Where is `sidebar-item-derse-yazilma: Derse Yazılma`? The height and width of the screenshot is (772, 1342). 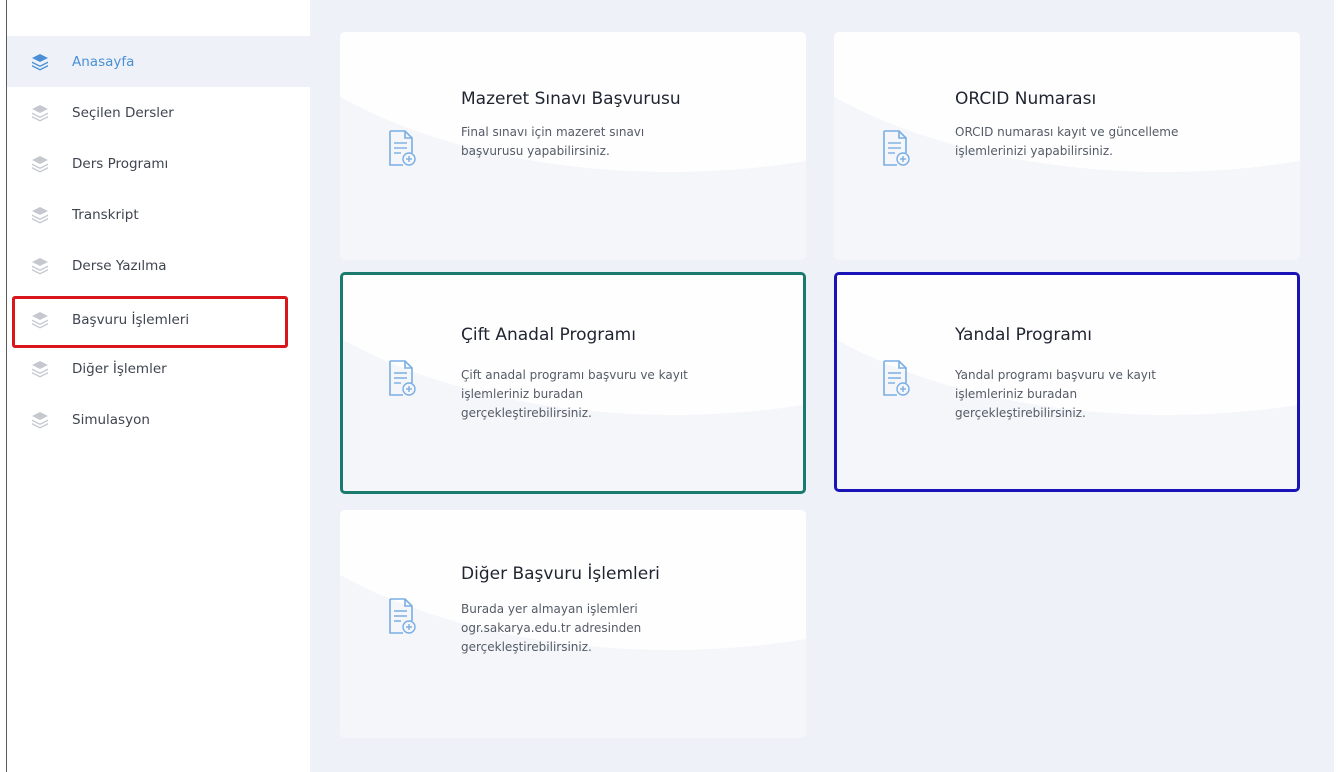 sidebar-item-derse-yazilma: Derse Yazılma is located at coordinates (158, 265).